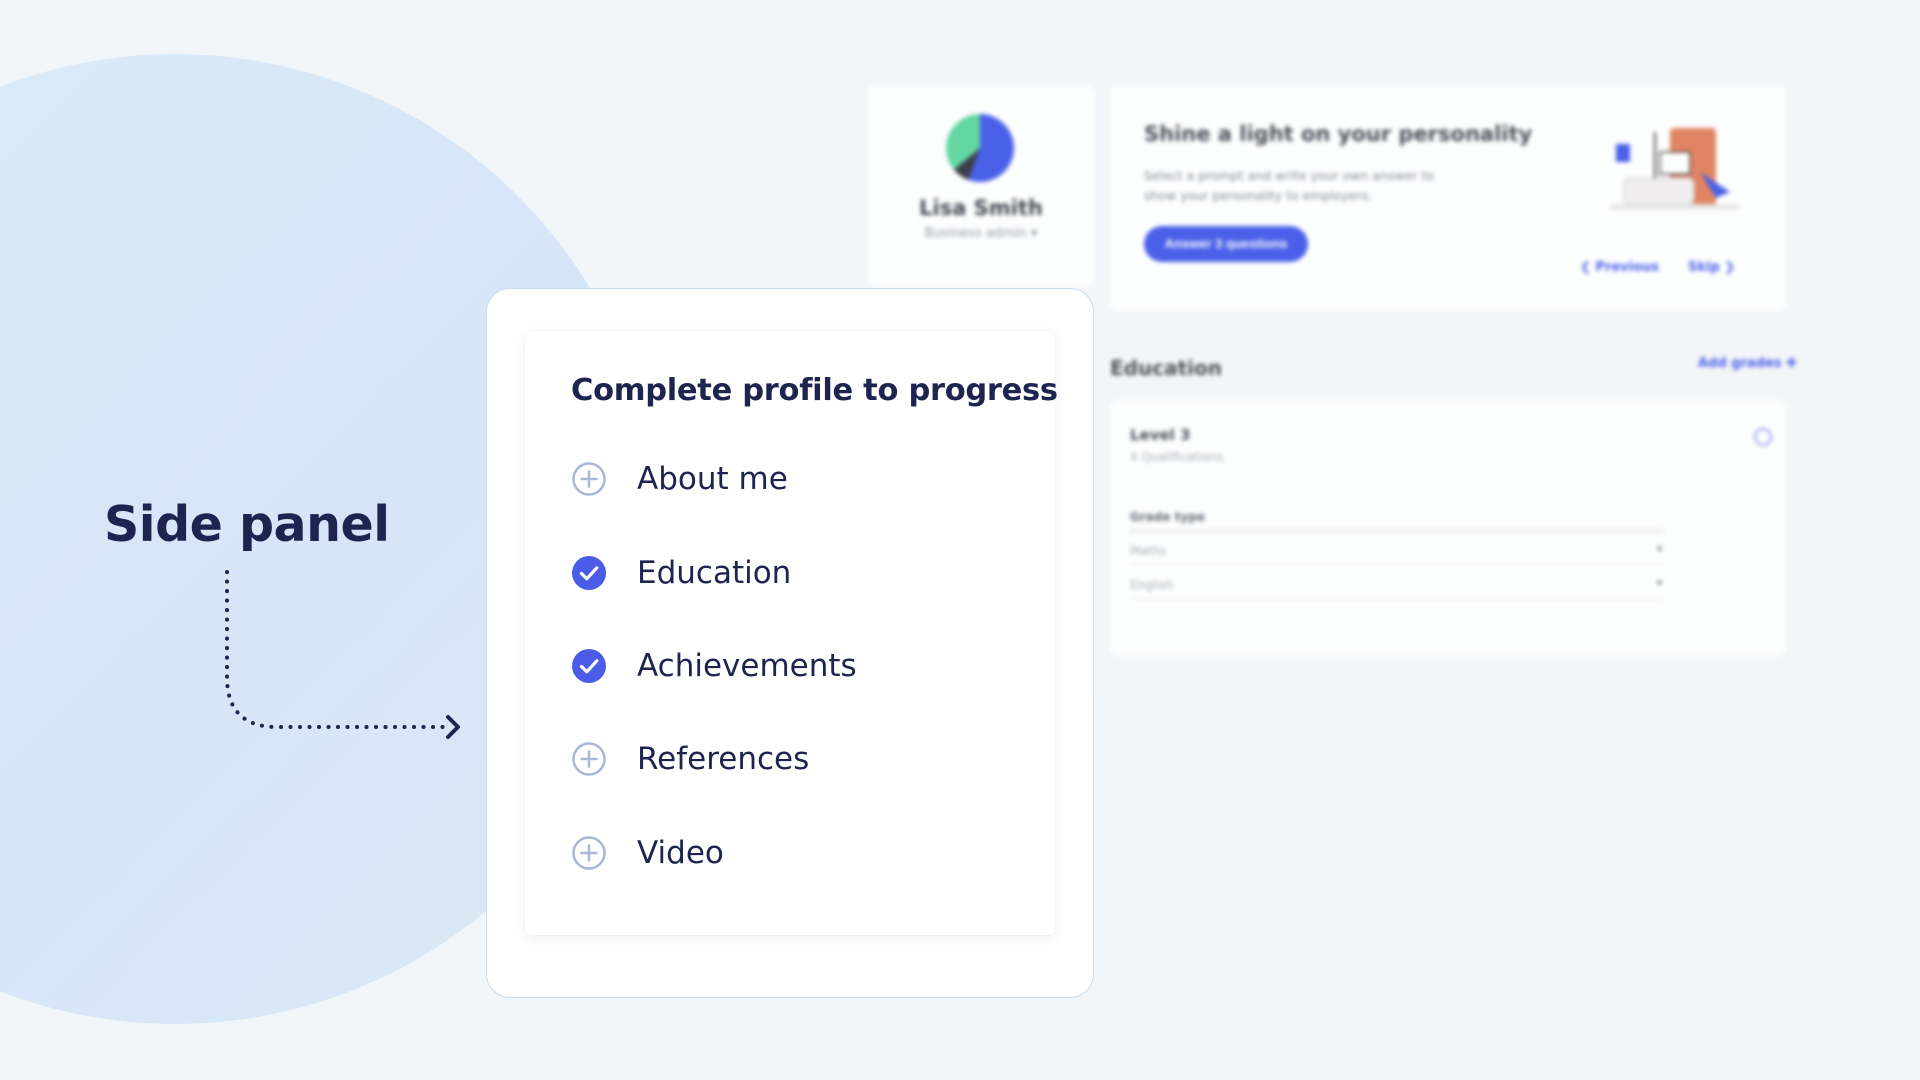 The image size is (1920, 1080). I want to click on help-icon, so click(1763, 437).